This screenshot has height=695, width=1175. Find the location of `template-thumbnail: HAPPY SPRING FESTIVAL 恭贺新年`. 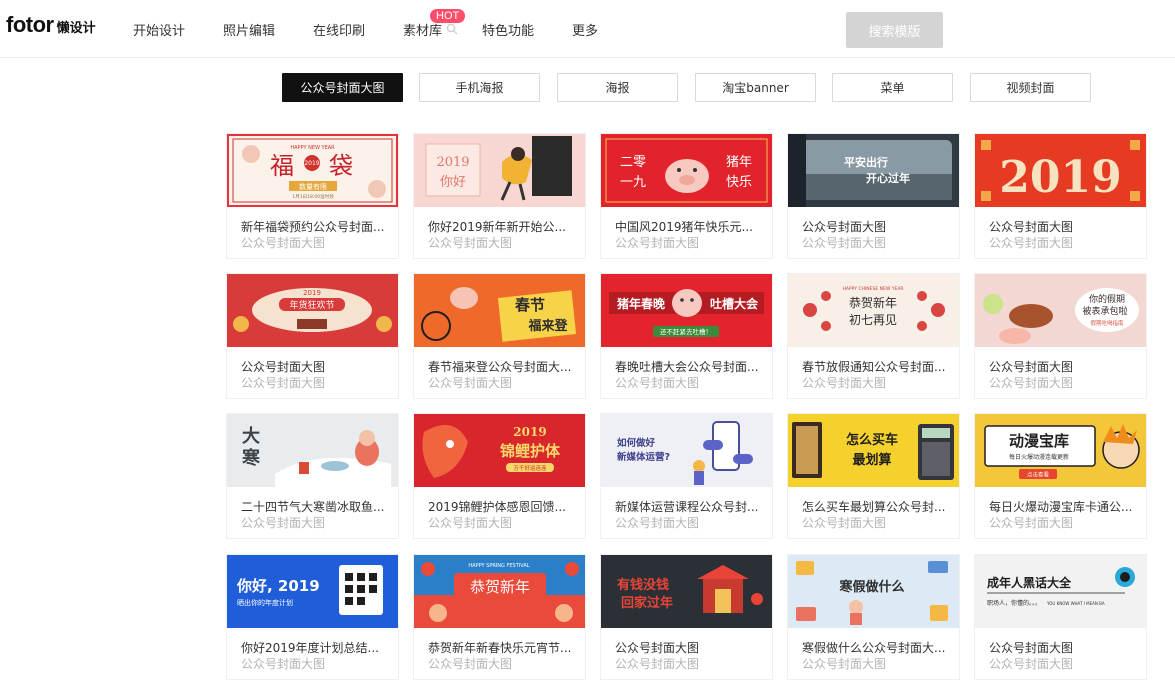

template-thumbnail: HAPPY SPRING FESTIVAL 恭贺新年 is located at coordinates (499, 591).